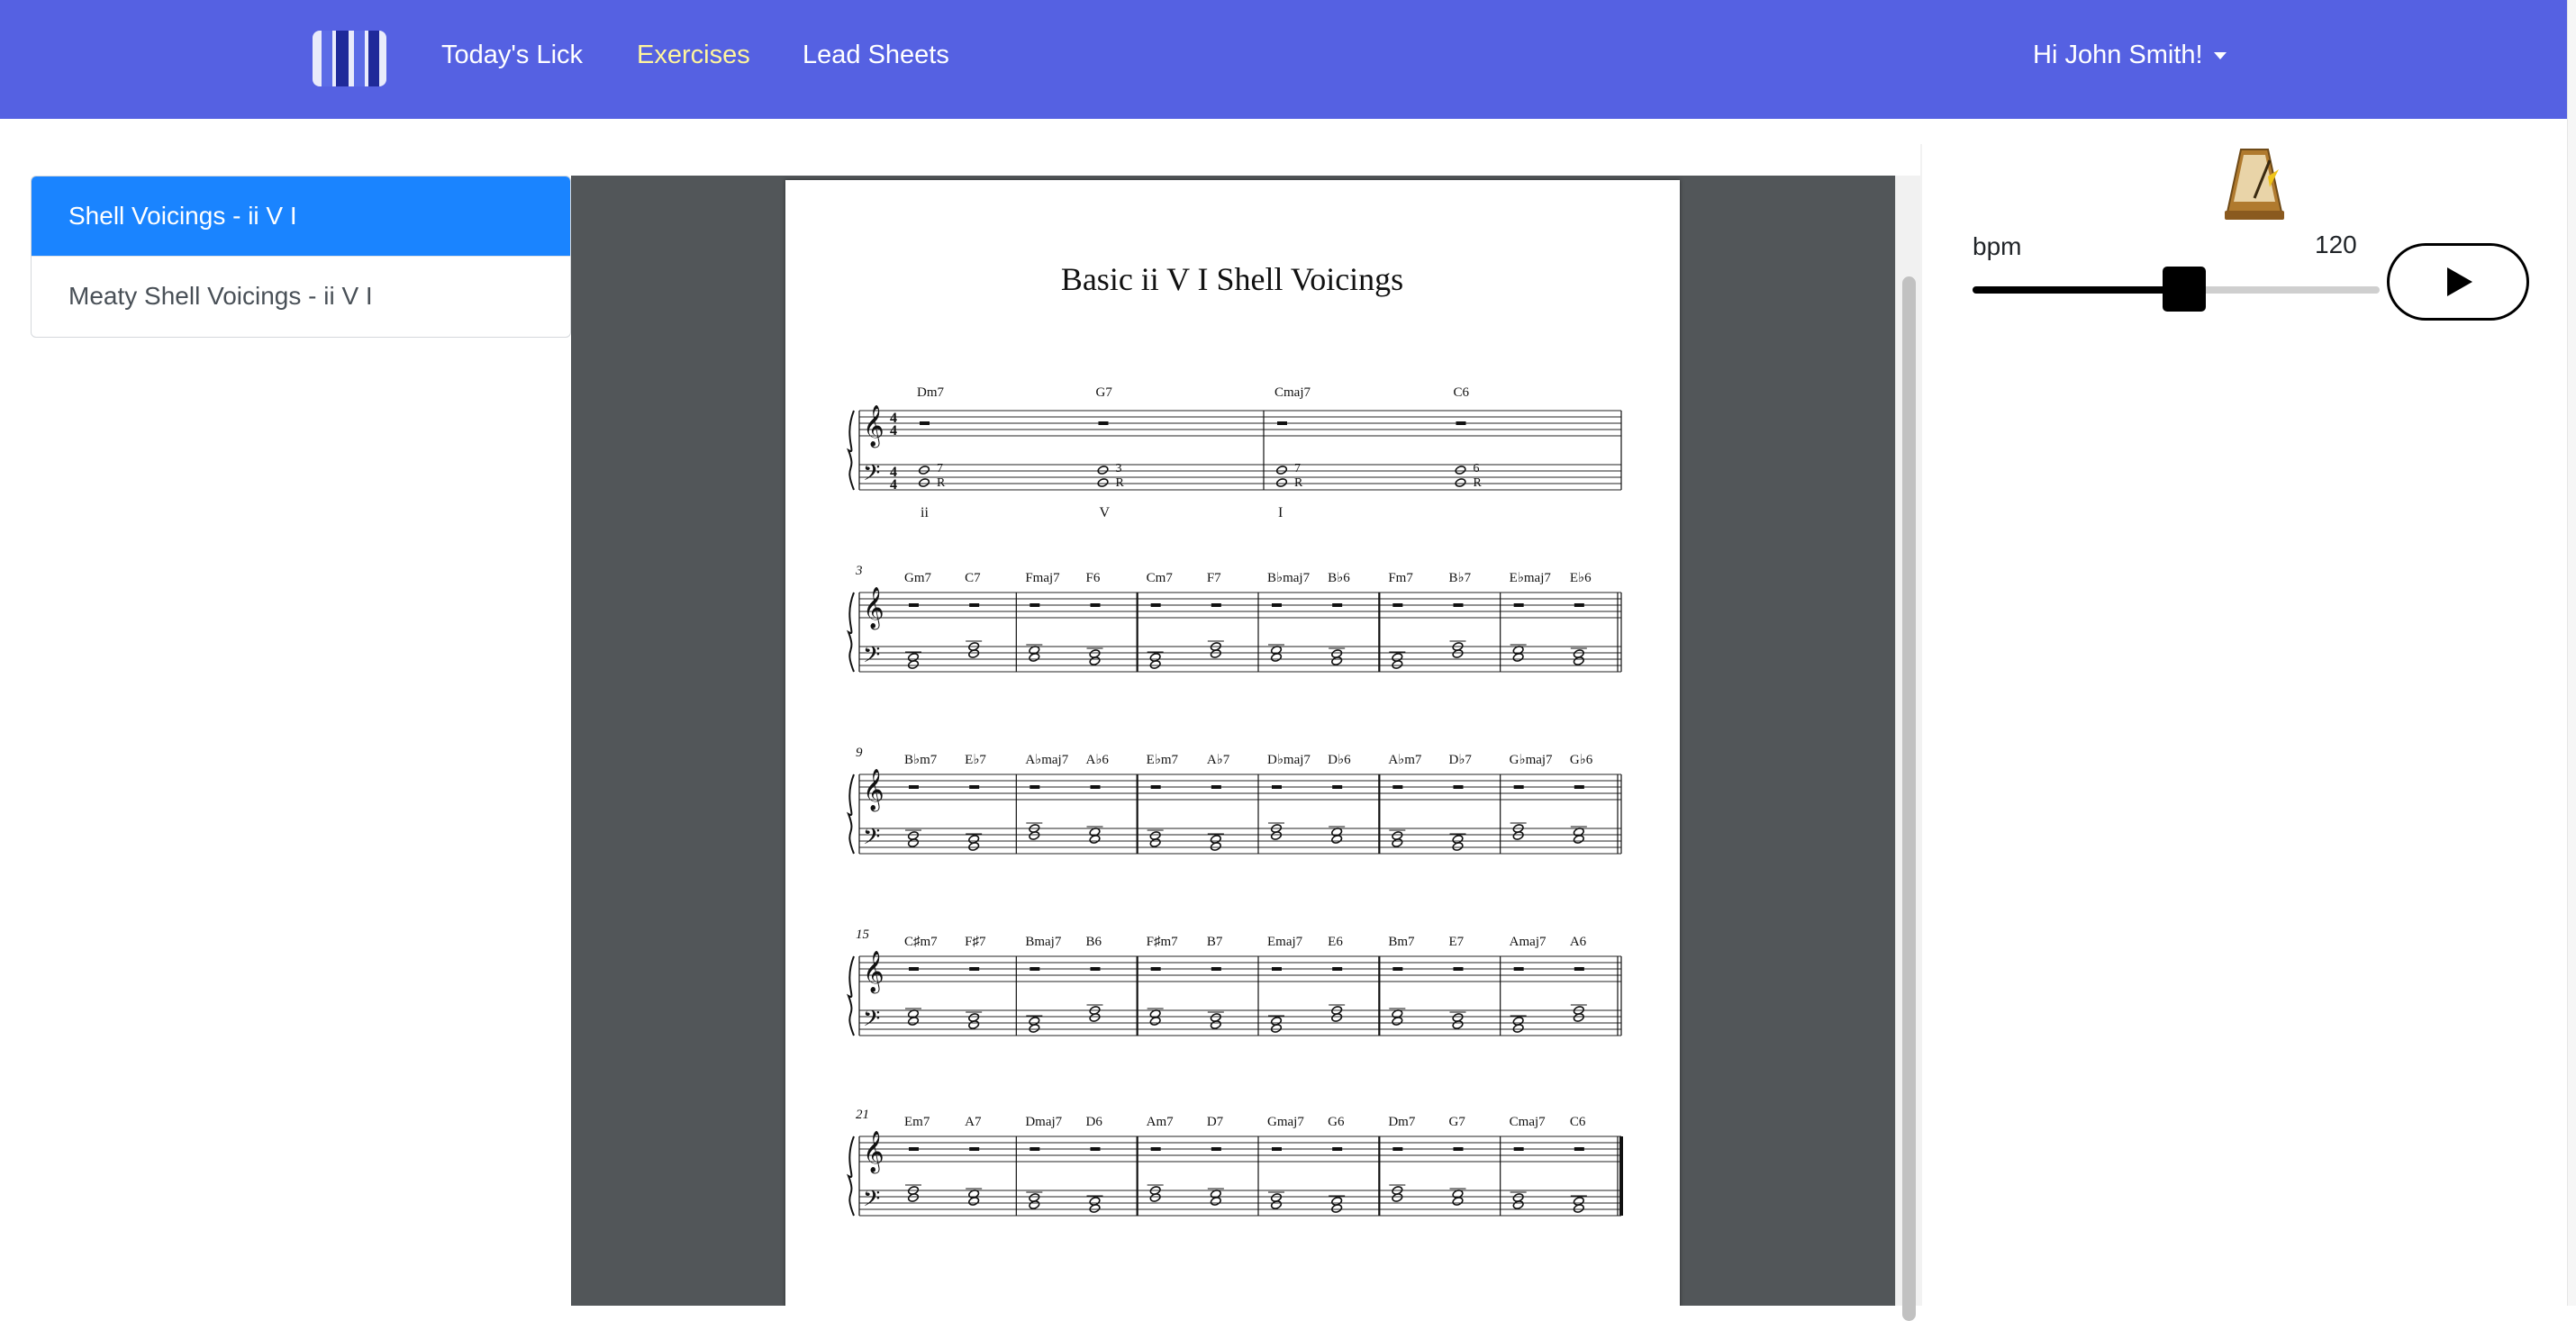 The width and height of the screenshot is (2576, 1321). I want to click on measure-number: 3, so click(859, 571).